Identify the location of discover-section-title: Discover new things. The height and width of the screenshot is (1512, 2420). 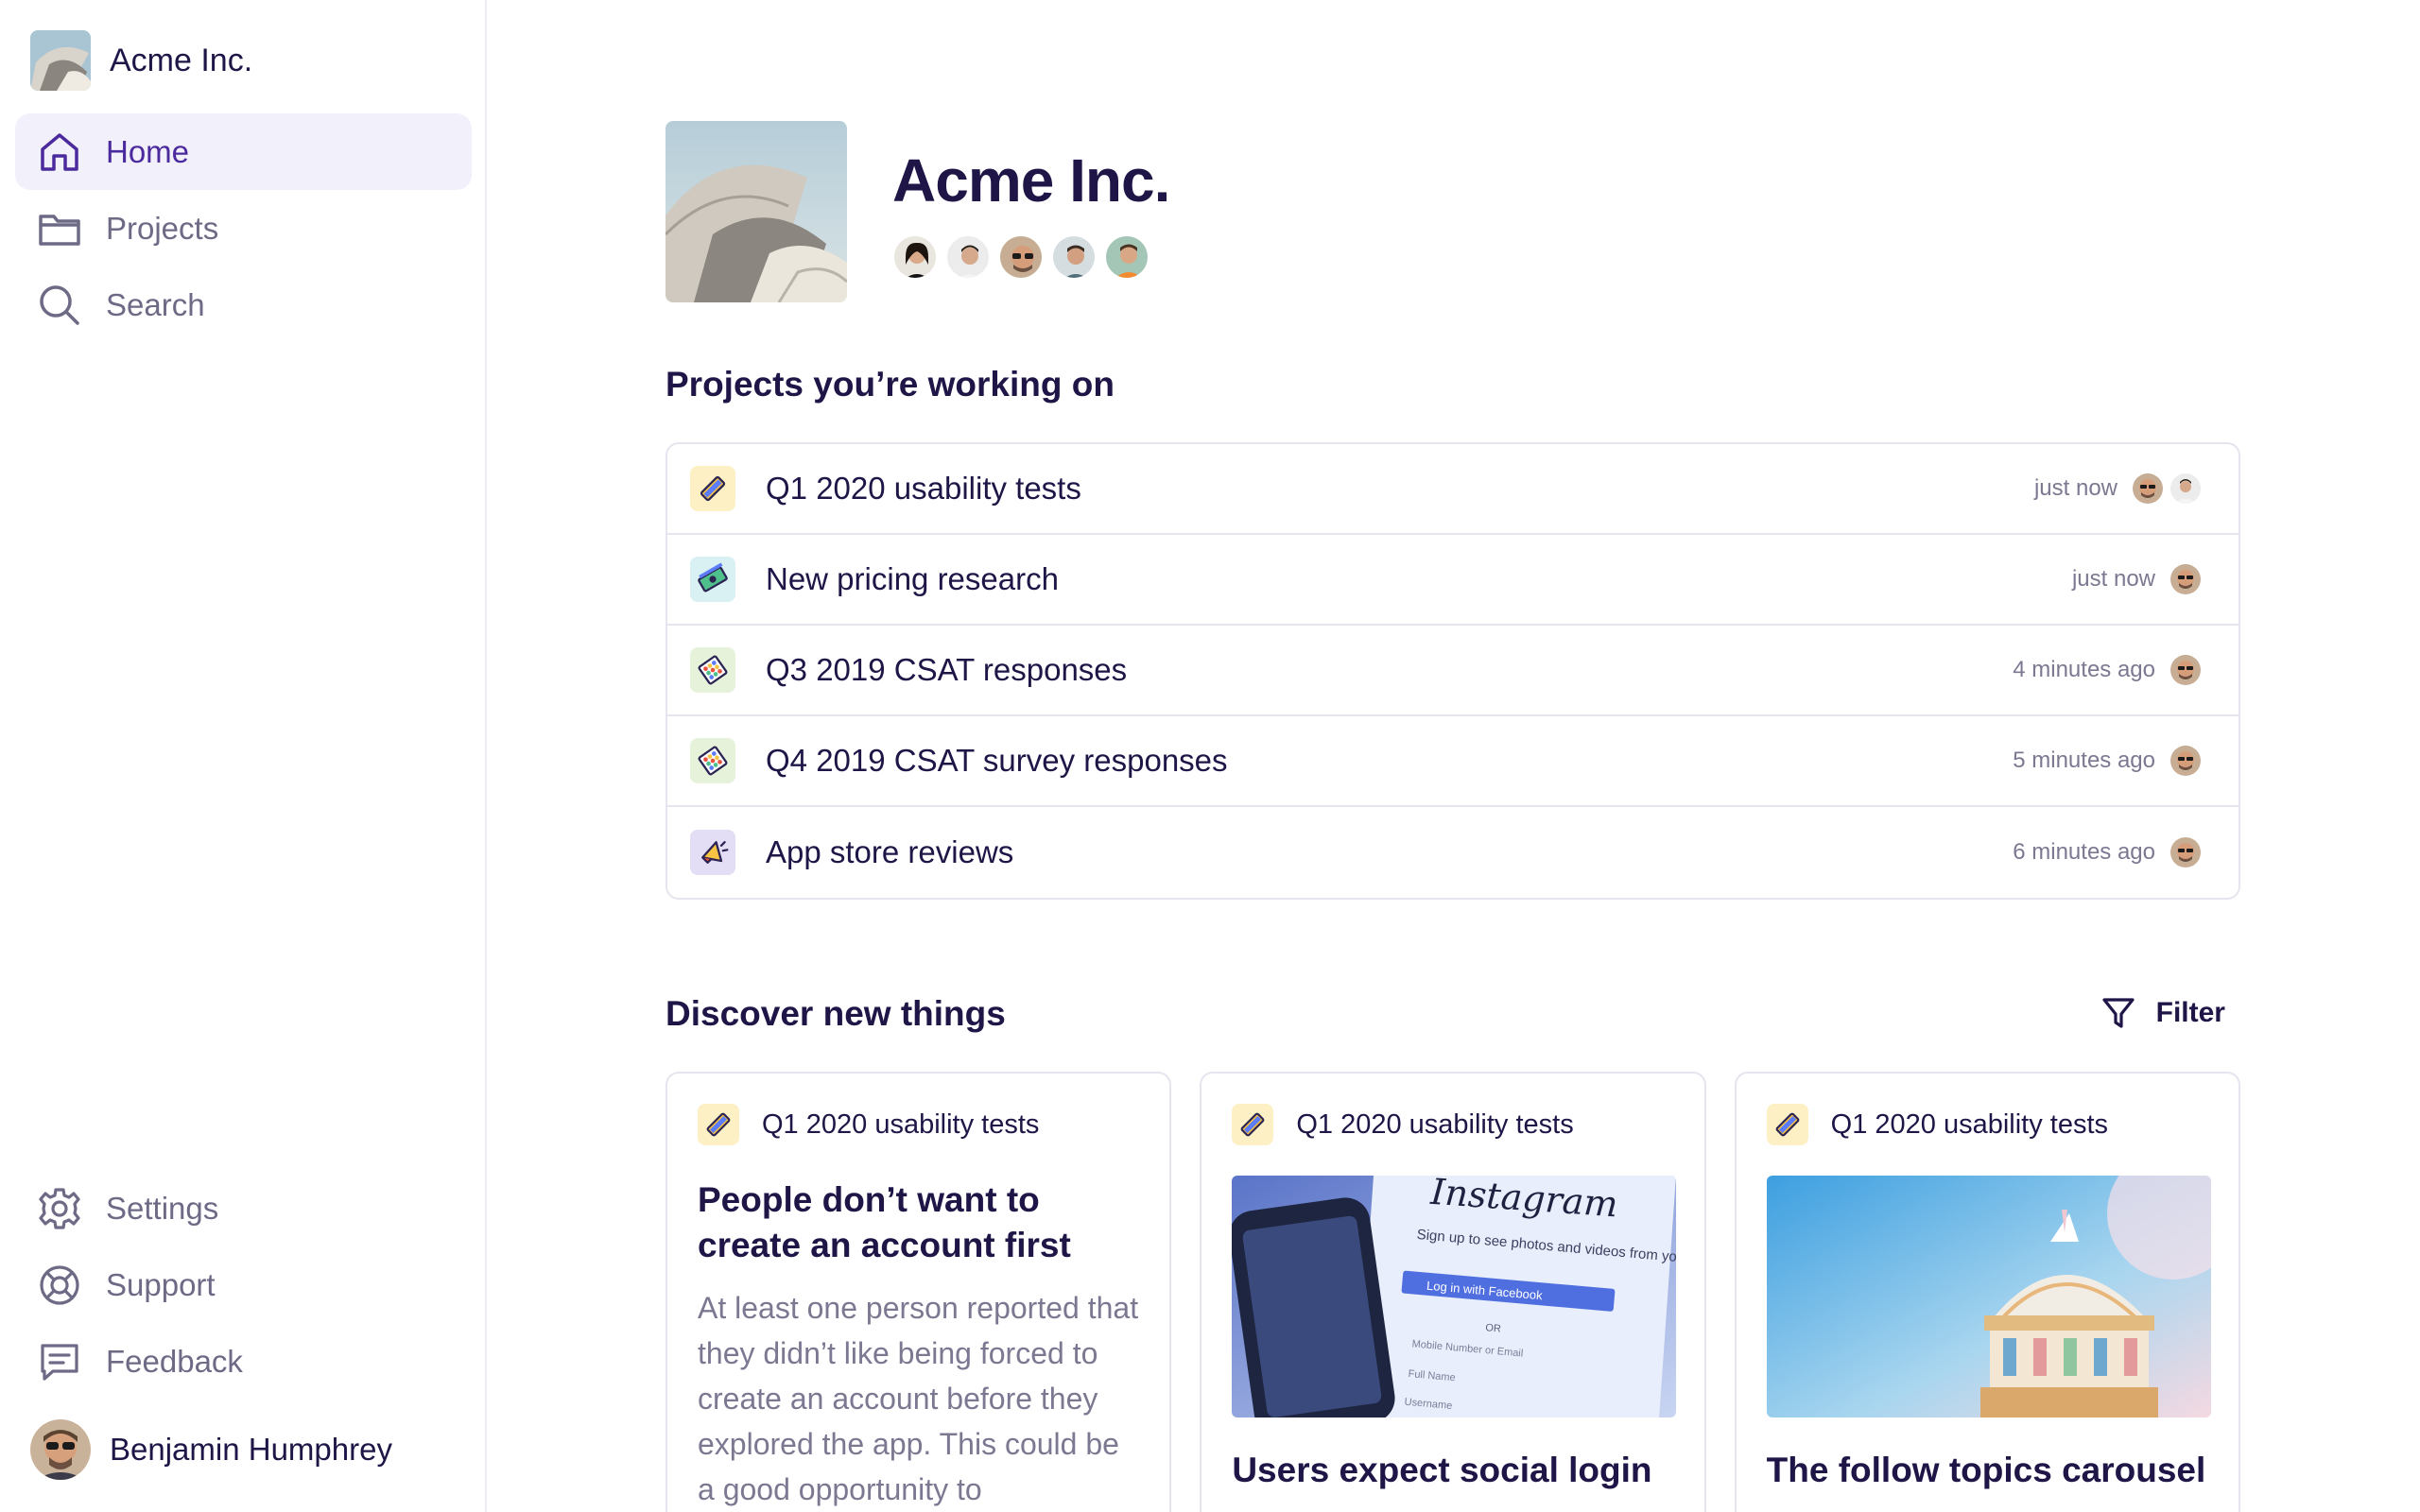
(836, 1013).